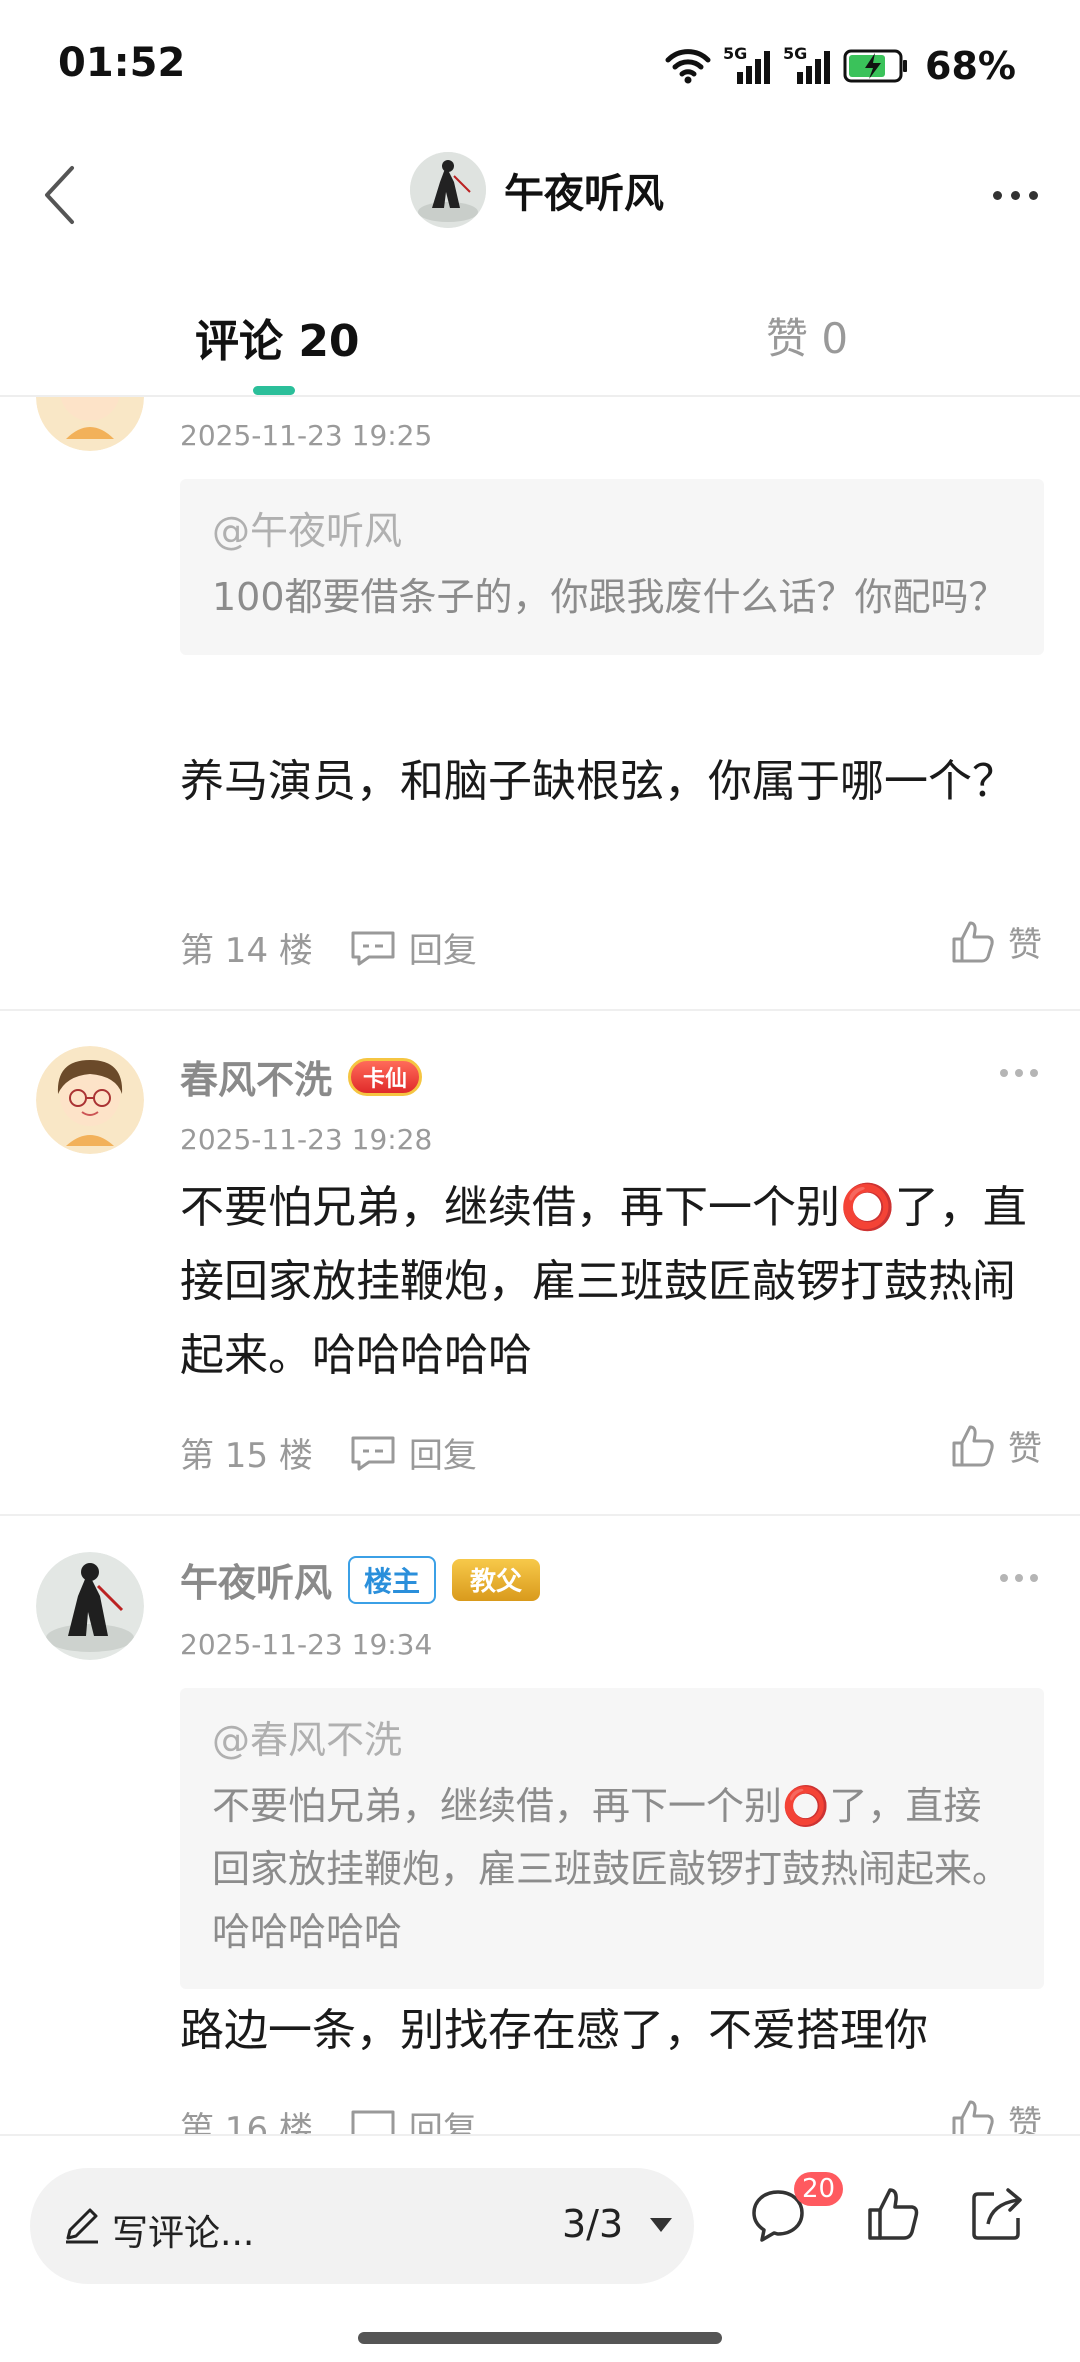 The height and width of the screenshot is (2362, 1080). What do you see at coordinates (274, 390) in the screenshot?
I see `active-tab-indicator` at bounding box center [274, 390].